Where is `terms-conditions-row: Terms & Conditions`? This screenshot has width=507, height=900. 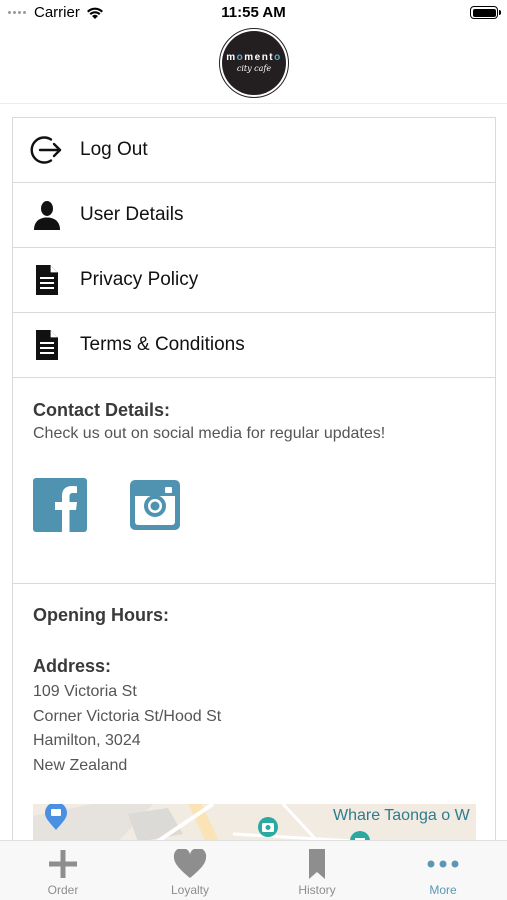
terms-conditions-row: Terms & Conditions is located at coordinates (254, 345).